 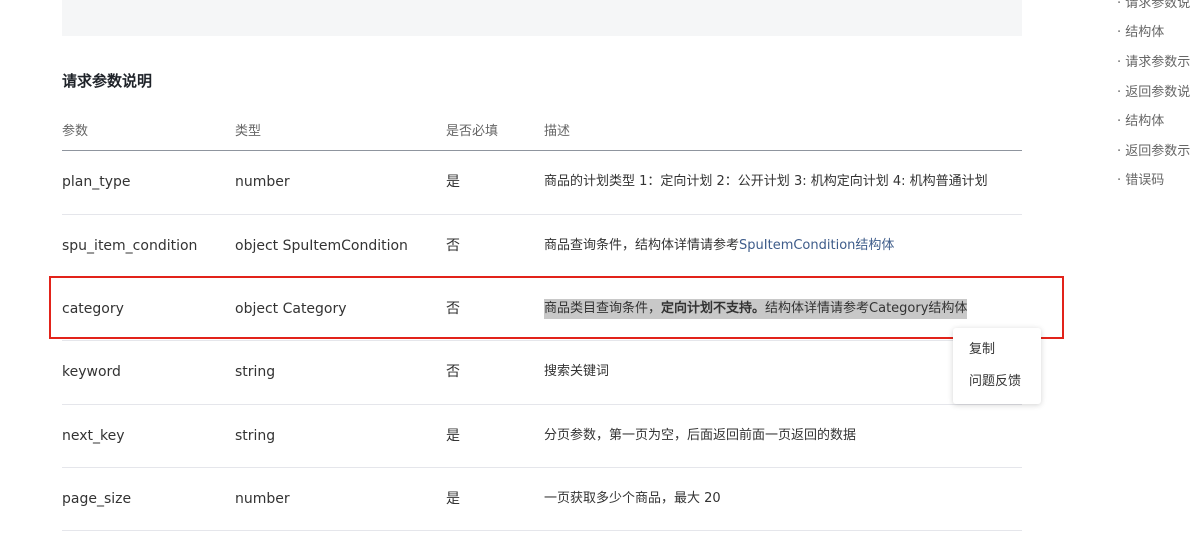 I want to click on code-block, so click(x=542, y=18).